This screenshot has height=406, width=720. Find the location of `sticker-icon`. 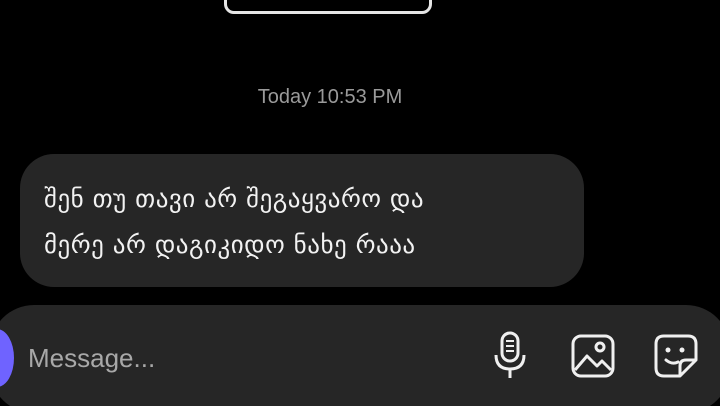

sticker-icon is located at coordinates (676, 356).